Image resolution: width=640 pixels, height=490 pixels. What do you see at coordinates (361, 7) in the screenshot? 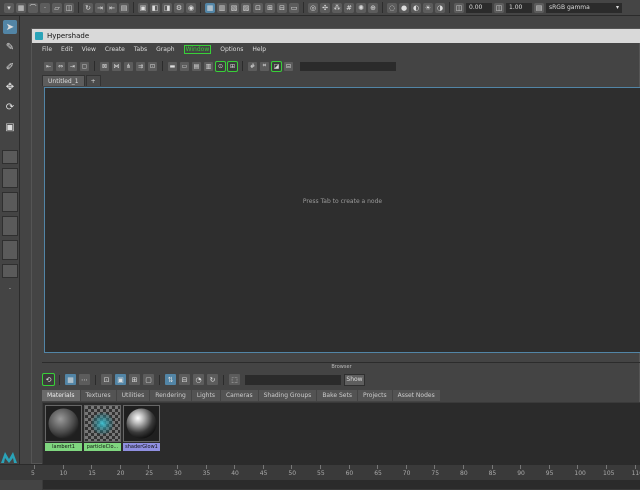
I see `xray-icon: ✺` at bounding box center [361, 7].